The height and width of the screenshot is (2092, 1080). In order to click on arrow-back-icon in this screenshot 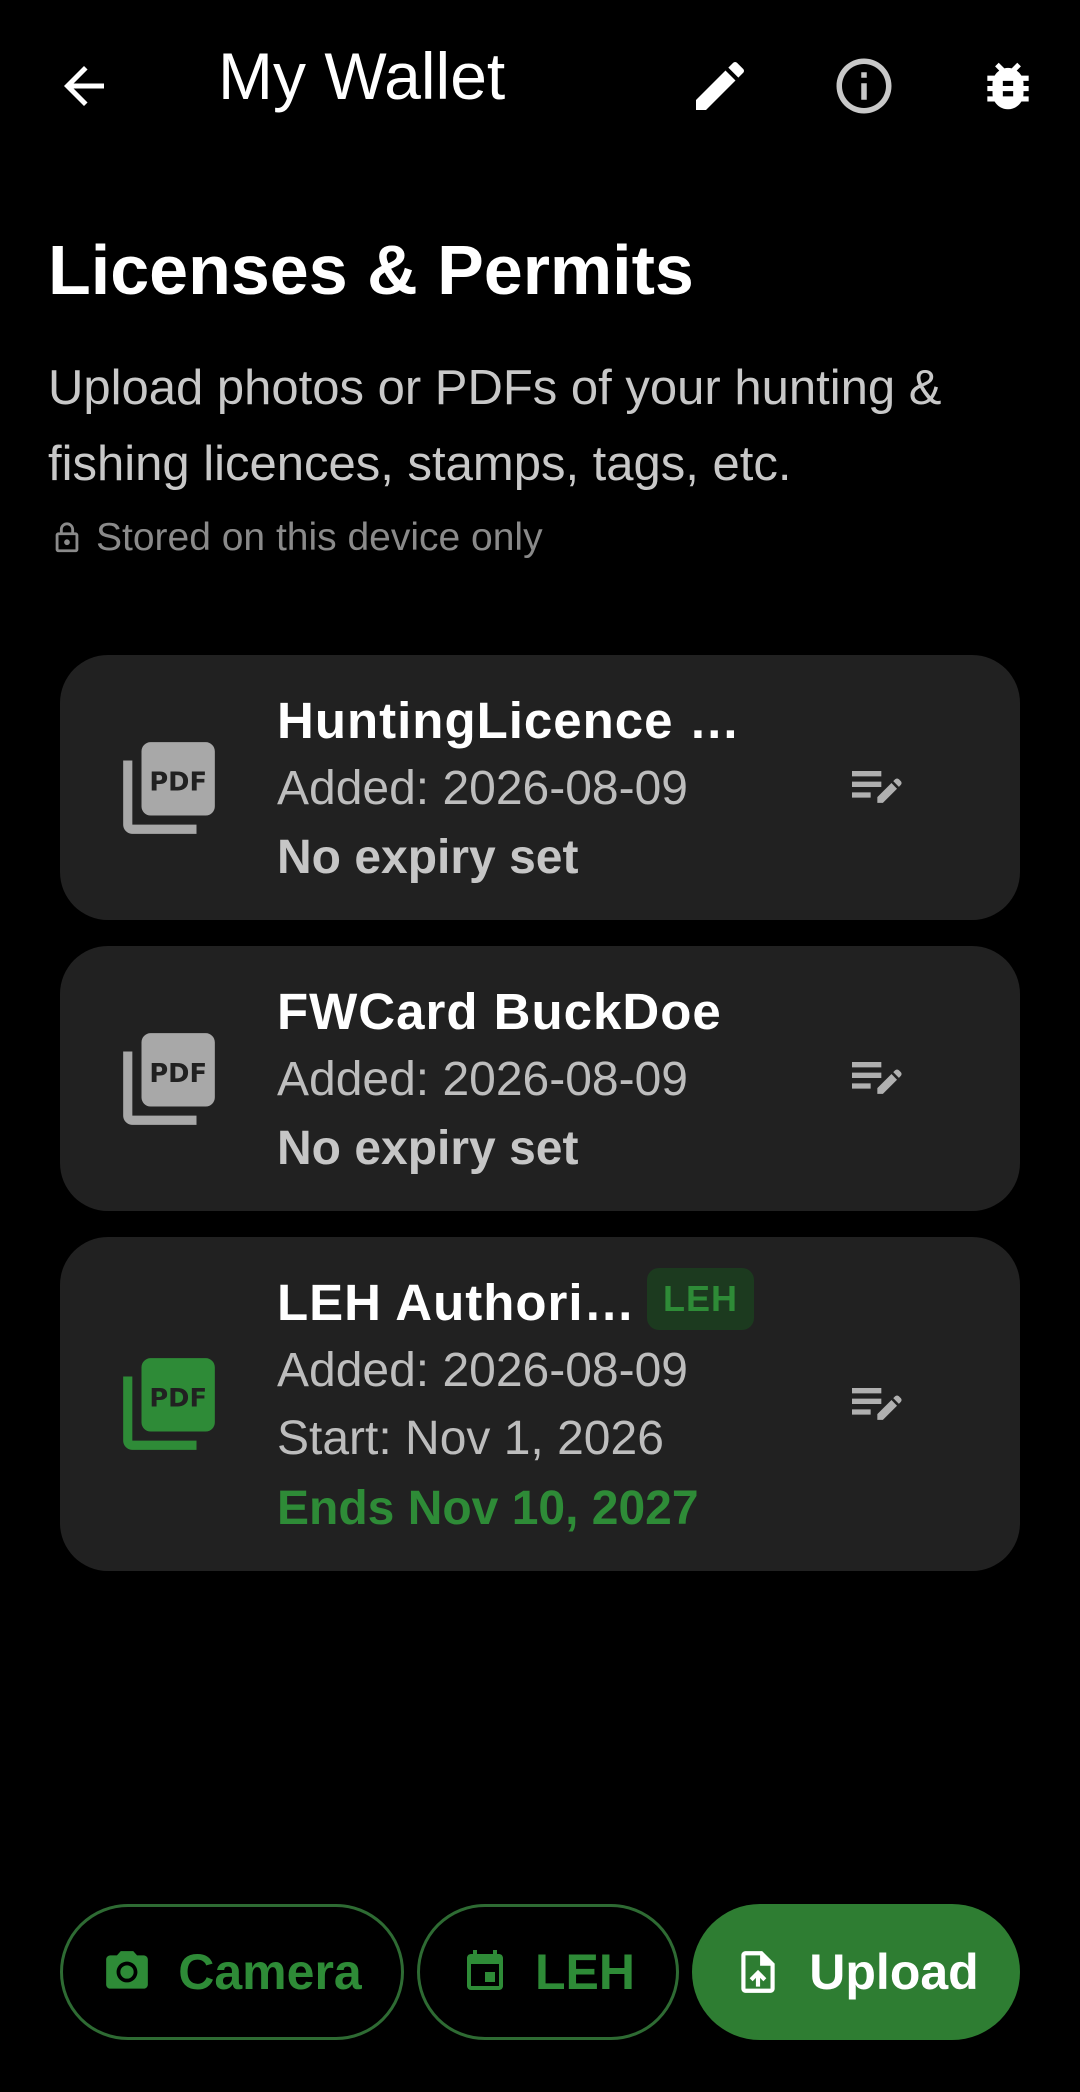, I will do `click(84, 86)`.